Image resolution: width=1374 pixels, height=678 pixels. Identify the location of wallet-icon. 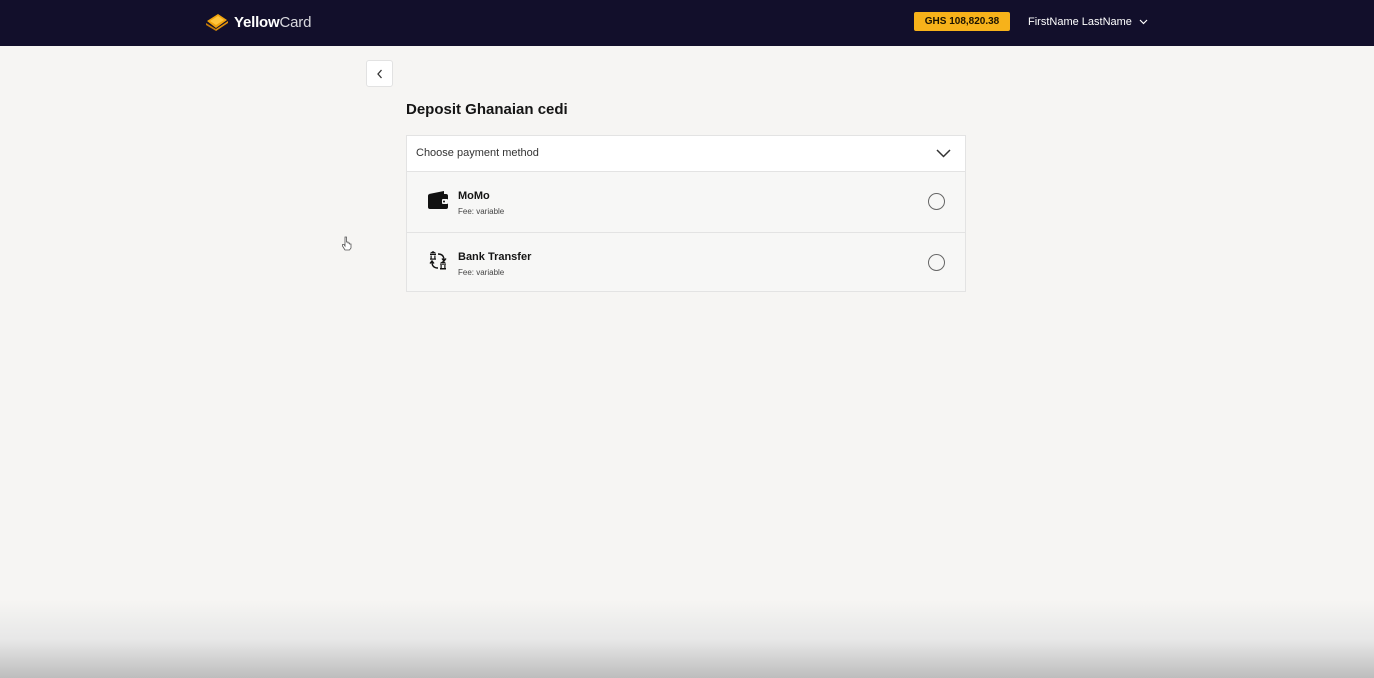
(438, 200).